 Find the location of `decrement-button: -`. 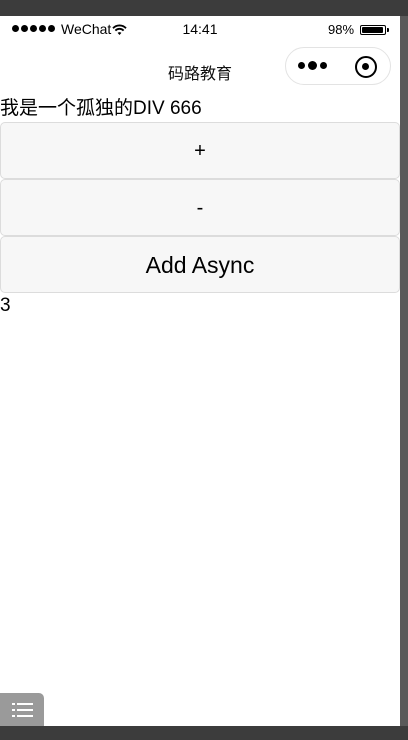

decrement-button: - is located at coordinates (200, 207).